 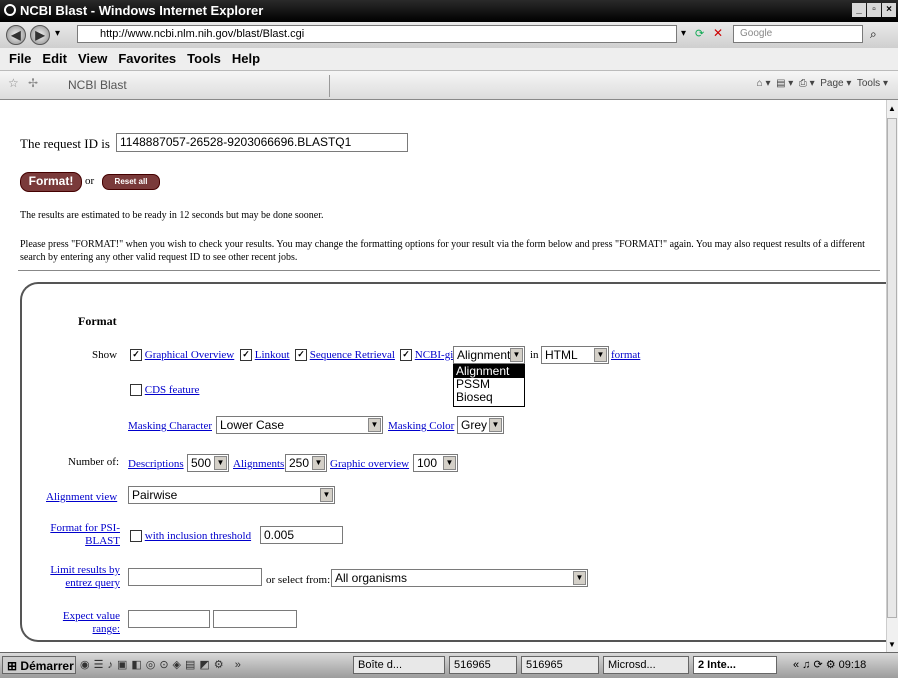 What do you see at coordinates (699, 33) in the screenshot?
I see `refresh-icon: ⟳` at bounding box center [699, 33].